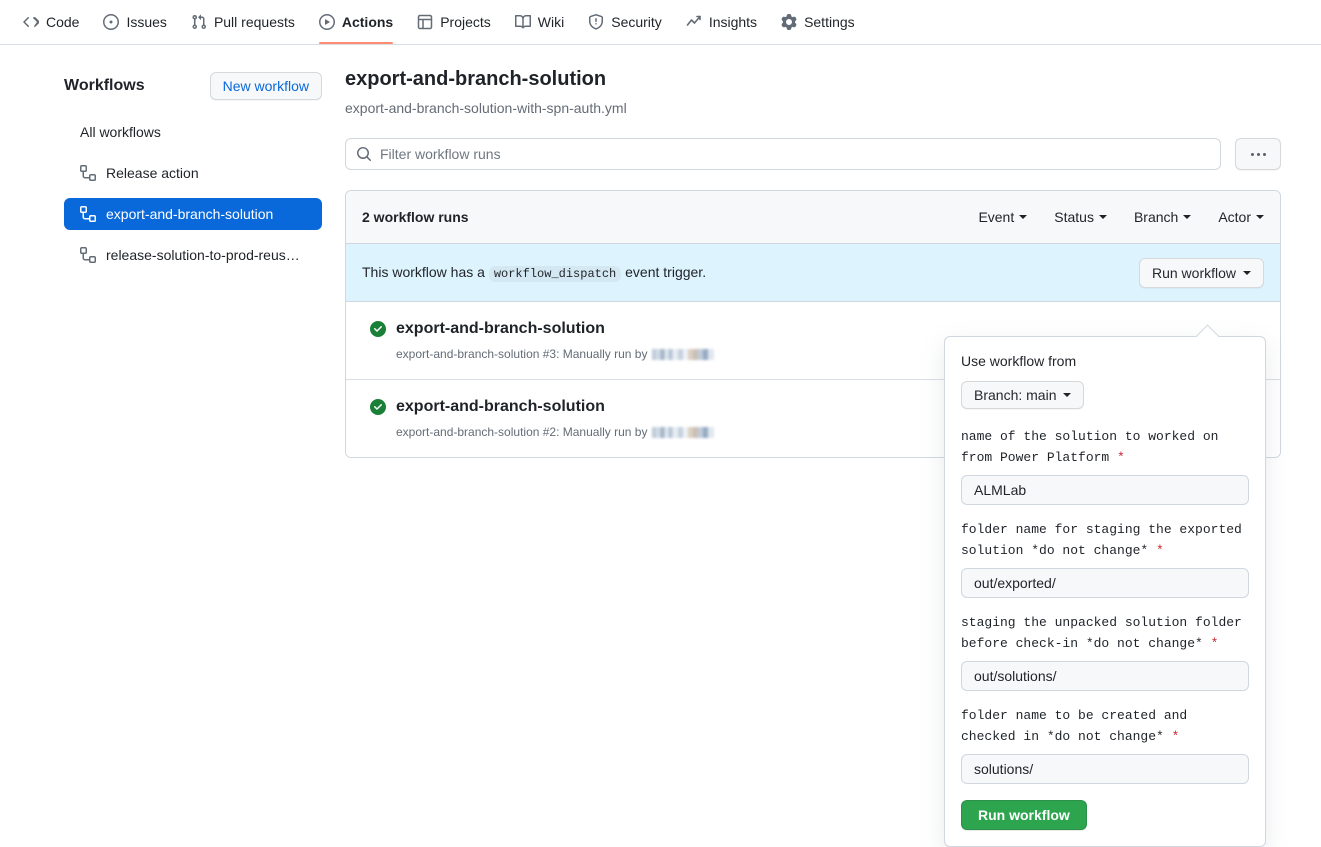 The image size is (1321, 847). I want to click on sidebar-label-all-workflows: All workflows, so click(120, 132).